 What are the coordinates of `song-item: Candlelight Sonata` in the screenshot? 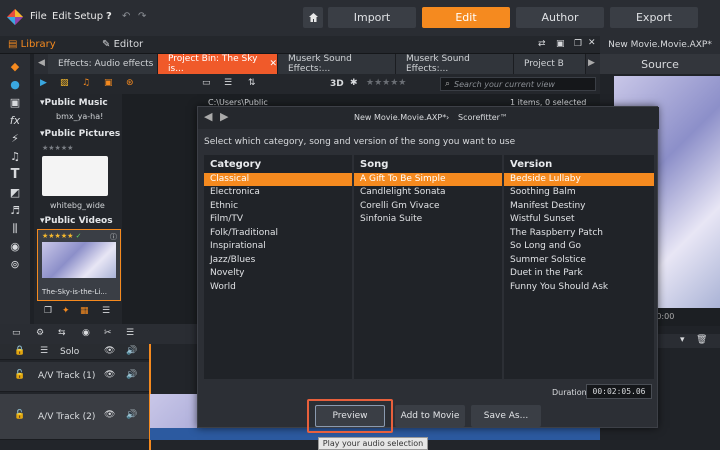 It's located at (428, 192).